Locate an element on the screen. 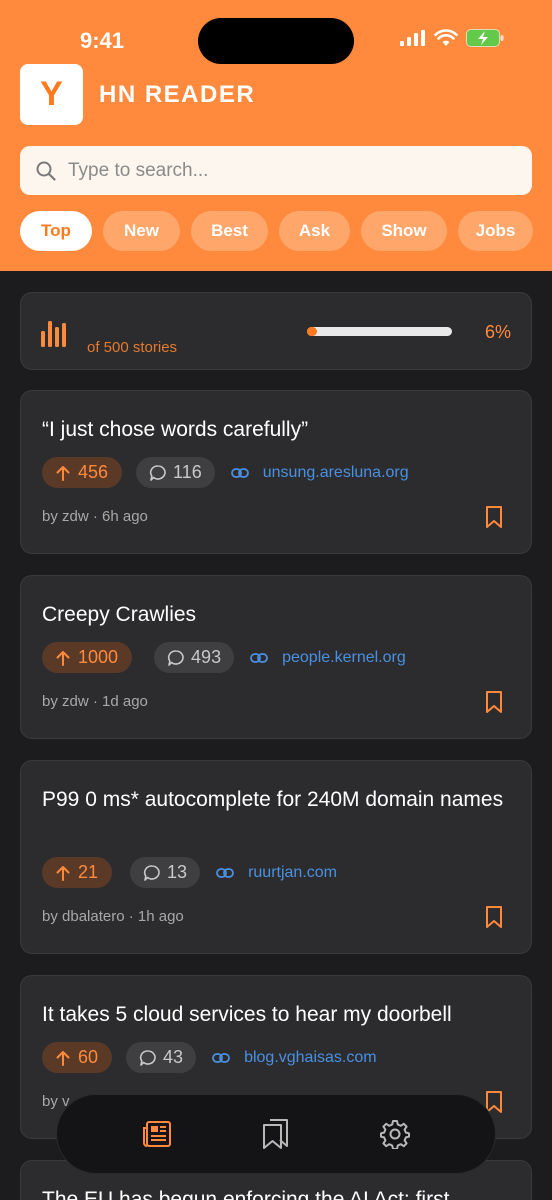  story-domain-link: ruurtjan.com is located at coordinates (292, 873).